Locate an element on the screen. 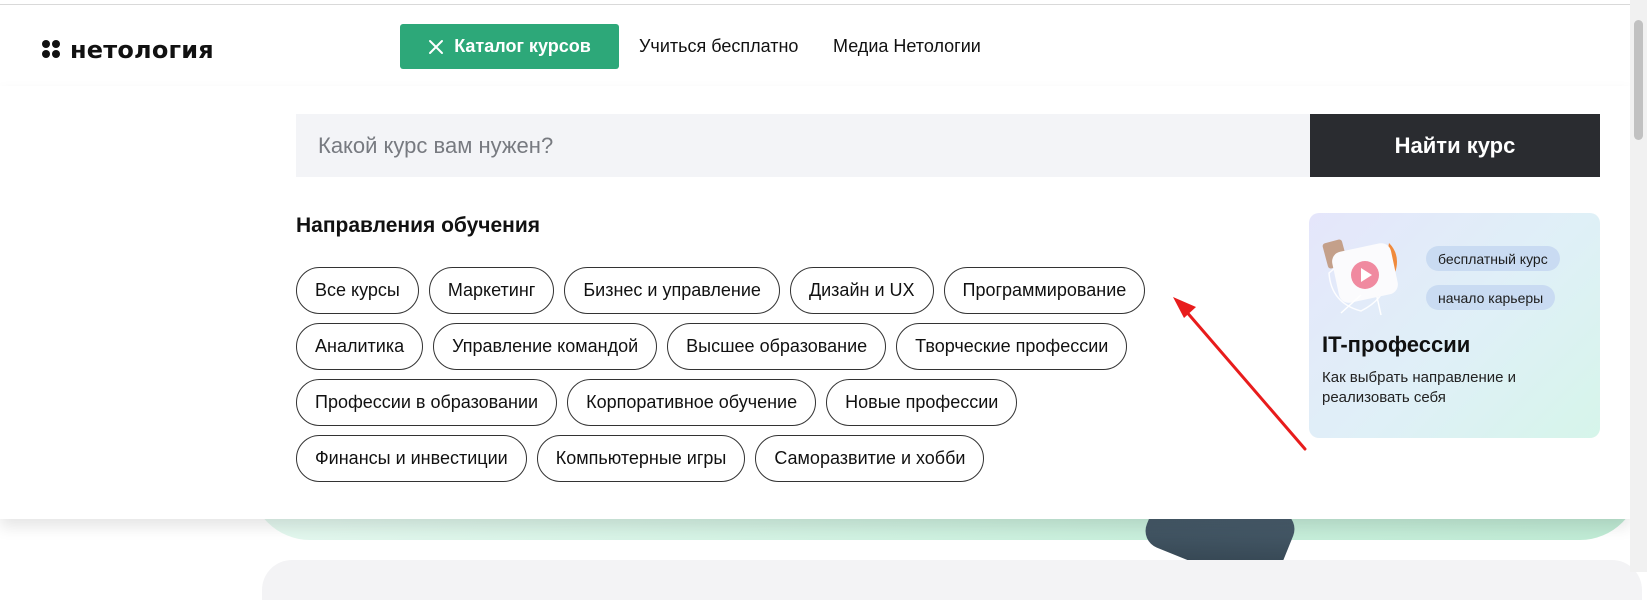 The image size is (1647, 600). nav-link-media: Медиа Нетологии is located at coordinates (907, 46).